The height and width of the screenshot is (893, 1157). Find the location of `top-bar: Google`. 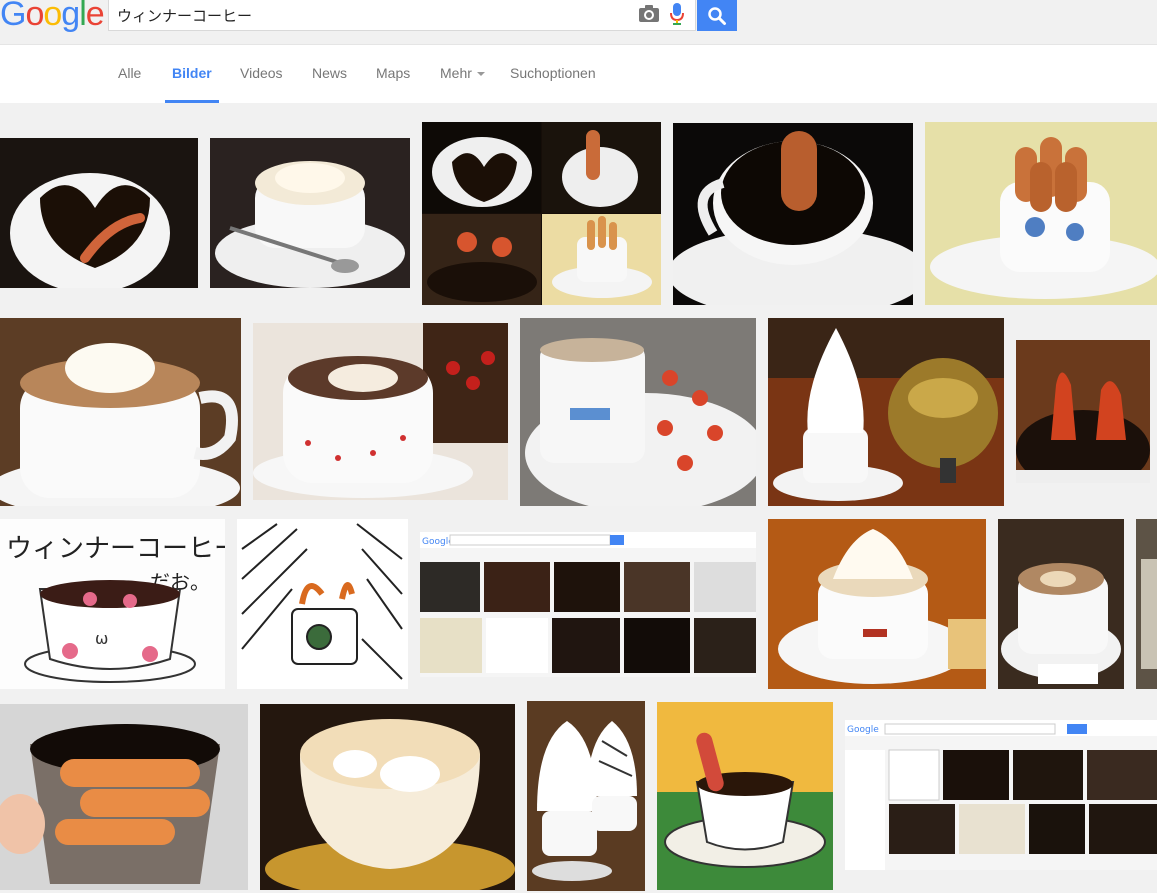

top-bar: Google is located at coordinates (578, 22).